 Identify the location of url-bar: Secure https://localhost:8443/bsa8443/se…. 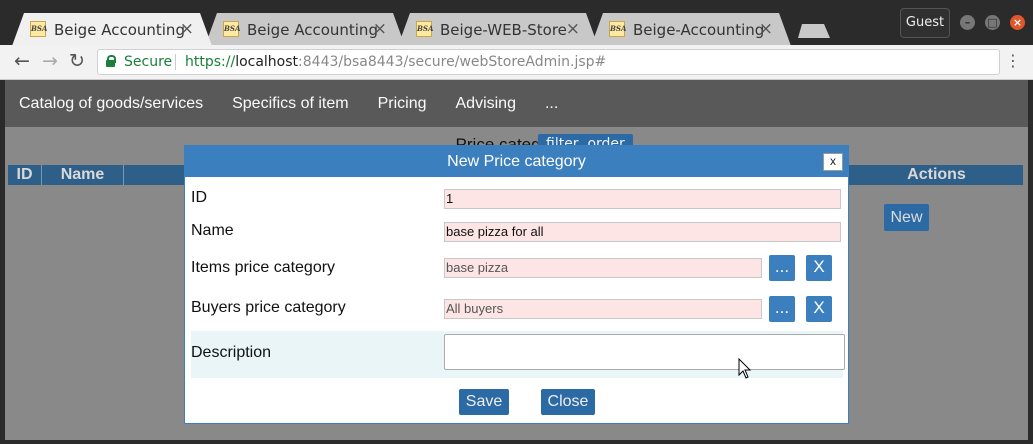
(548, 62).